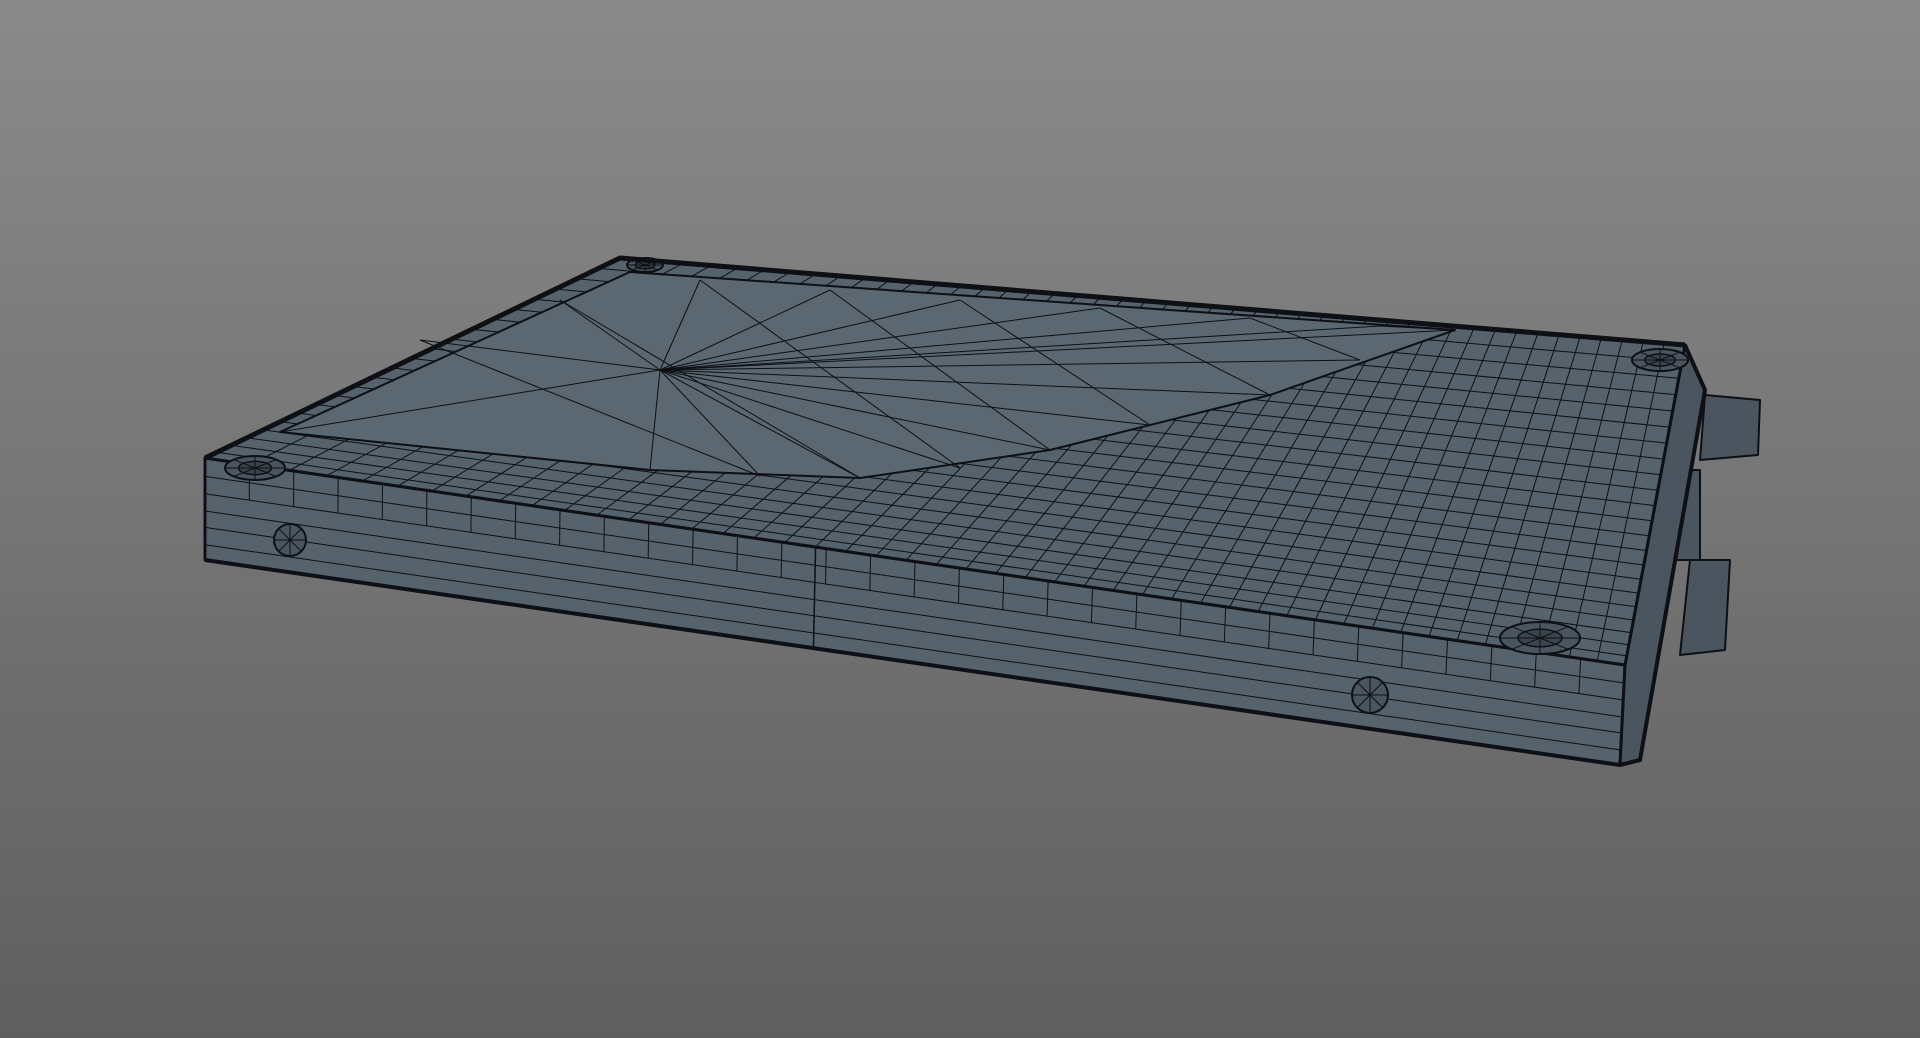 This screenshot has height=1038, width=1920. What do you see at coordinates (290, 540) in the screenshot?
I see `side-mount-hole-left` at bounding box center [290, 540].